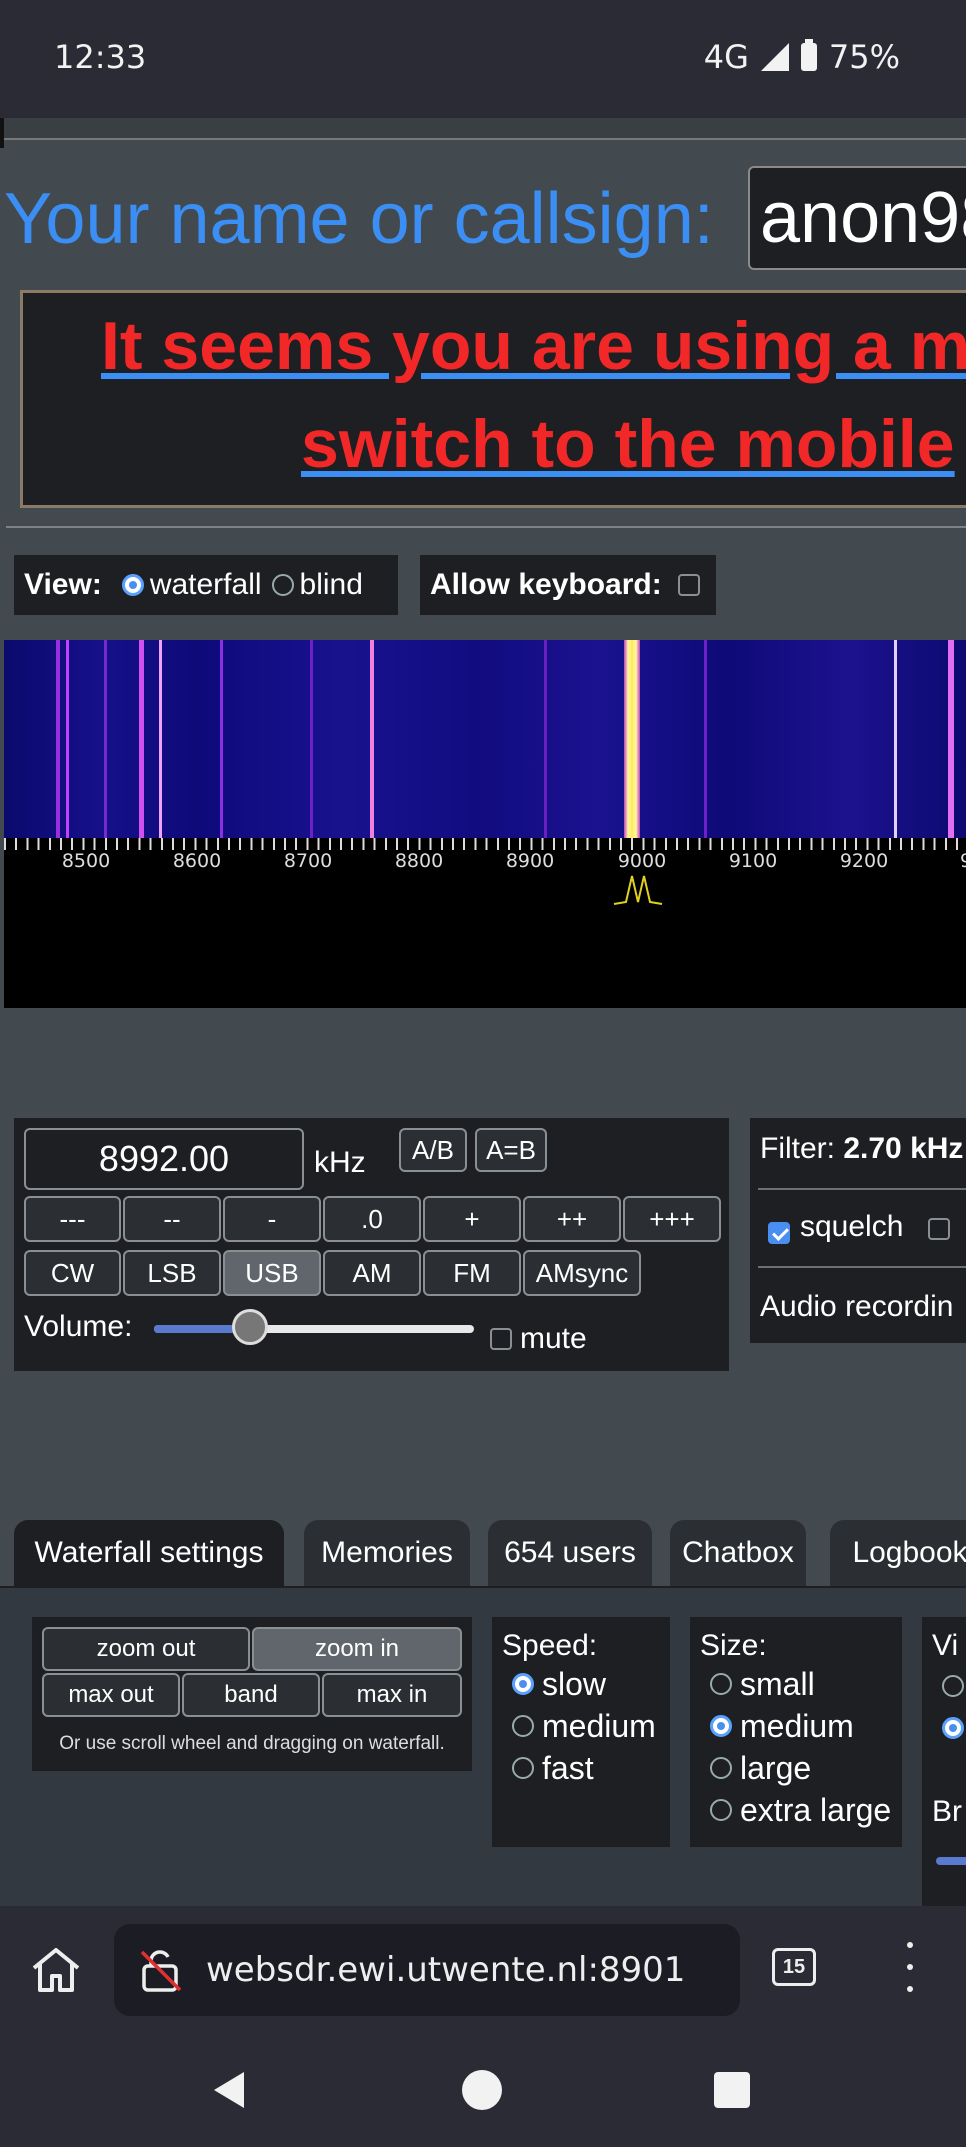  Describe the element at coordinates (638, 889) in the screenshot. I see `passband-marker-icon` at that location.